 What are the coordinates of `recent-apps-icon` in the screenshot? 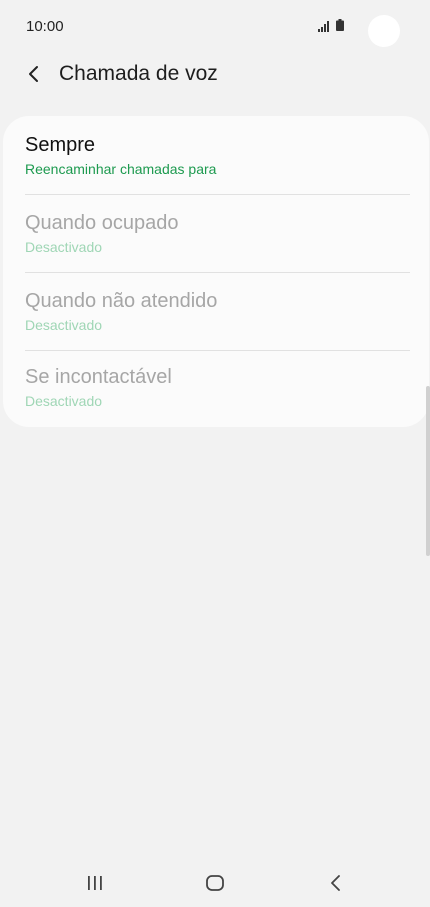 It's located at (95, 883).